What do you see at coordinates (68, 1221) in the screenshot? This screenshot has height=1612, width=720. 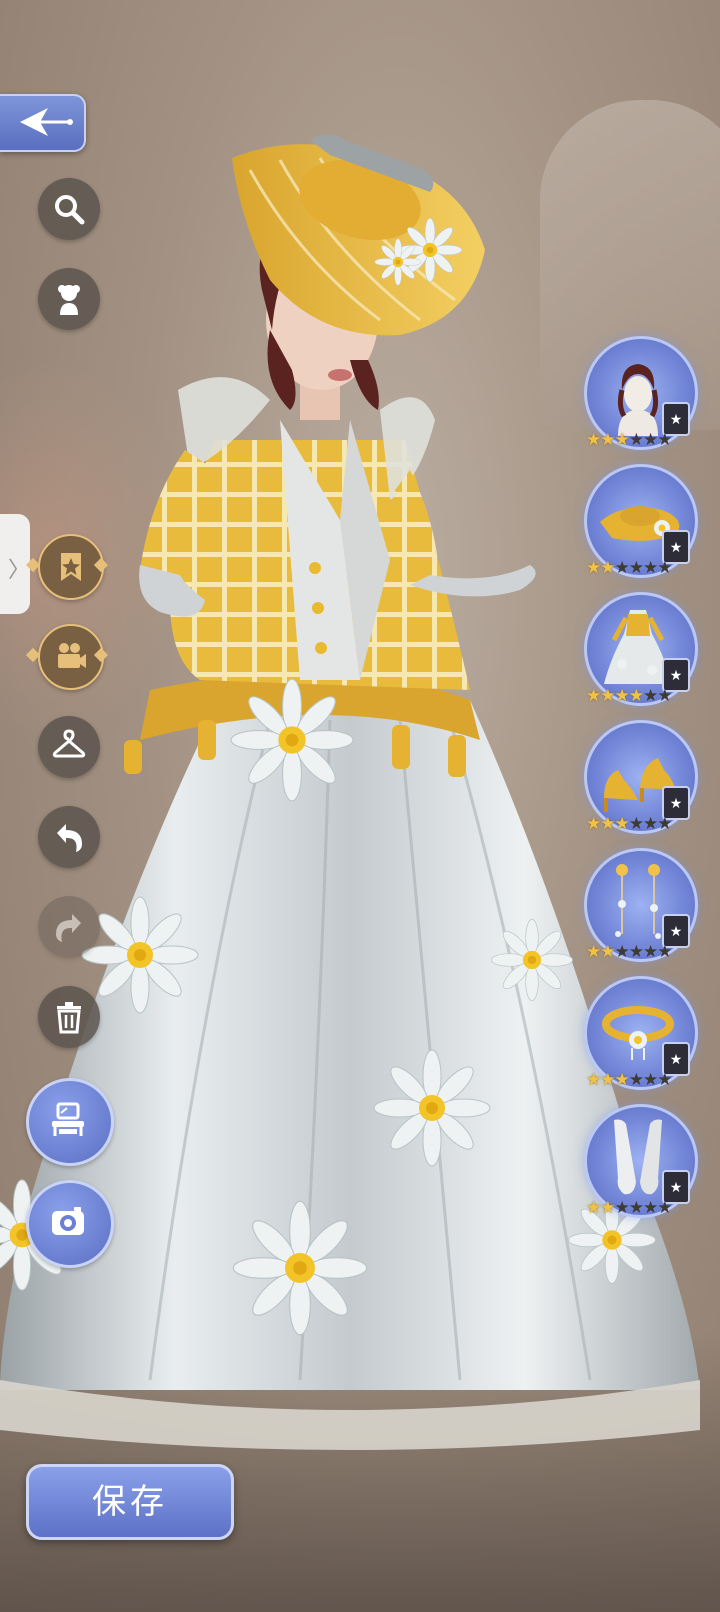 I see `camera-icon` at bounding box center [68, 1221].